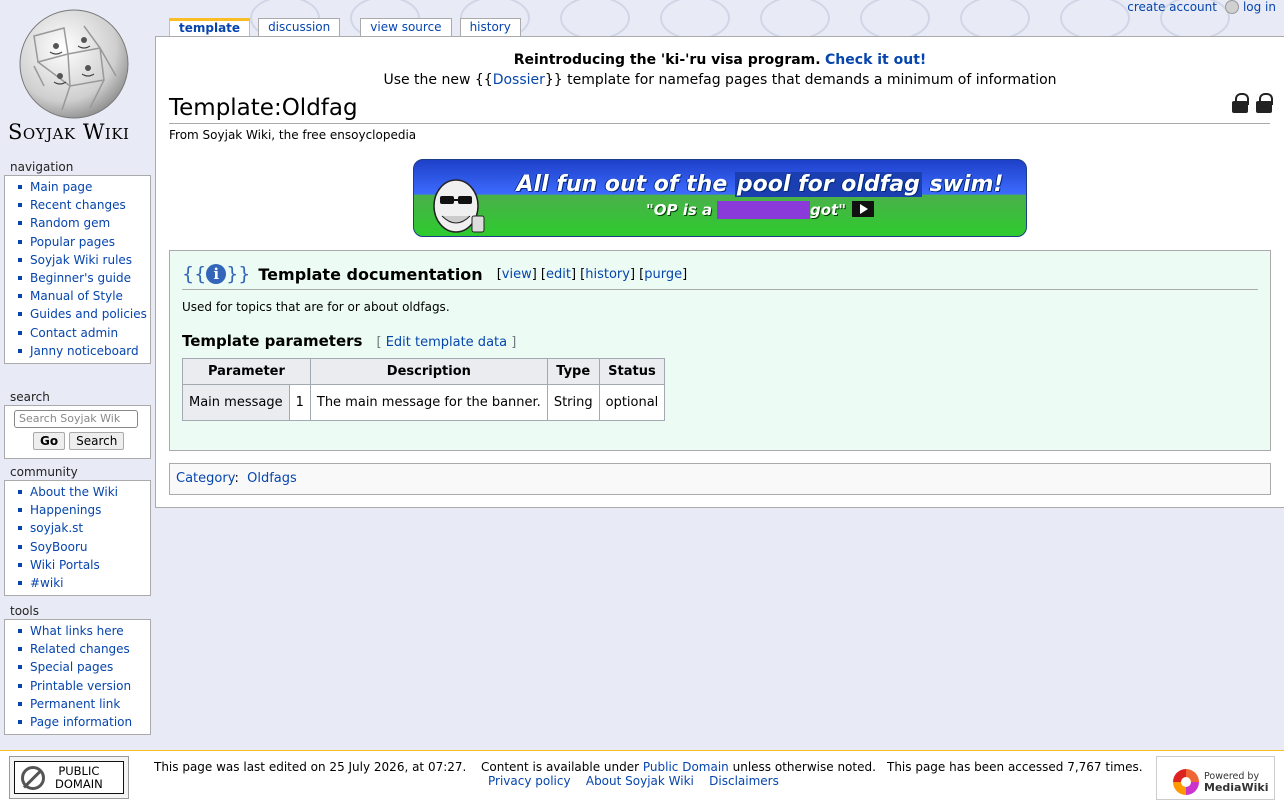  Describe the element at coordinates (82, 314) in the screenshot. I see `nav-guides-and-policies: Guides and policies` at that location.